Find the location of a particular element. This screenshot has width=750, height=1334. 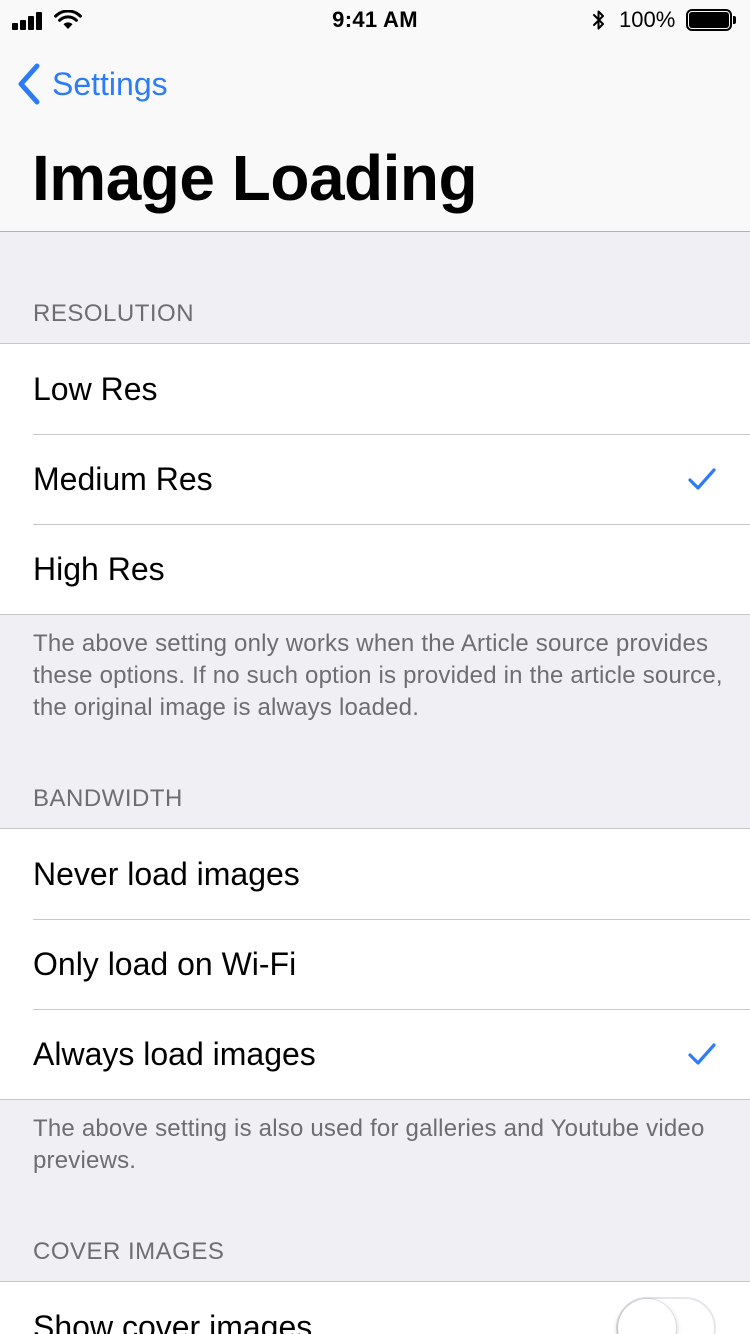

option-always-load-images: Always load images is located at coordinates (375, 1054).